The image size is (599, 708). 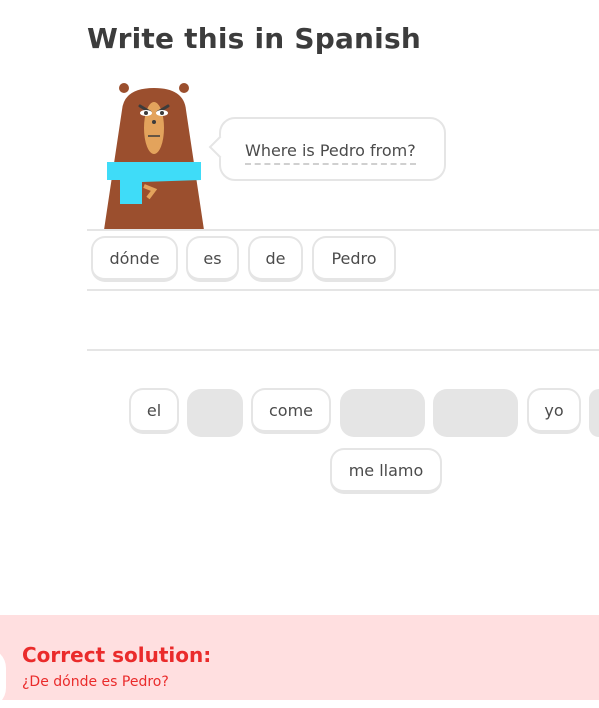 I want to click on word-bank-tile-come: come, so click(x=291, y=411).